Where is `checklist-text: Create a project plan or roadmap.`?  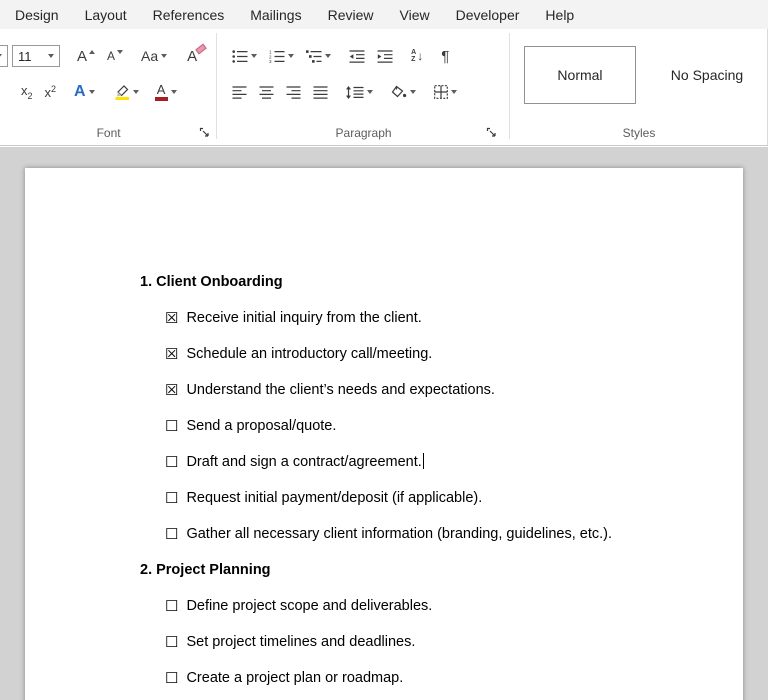
checklist-text: Create a project plan or roadmap. is located at coordinates (295, 678).